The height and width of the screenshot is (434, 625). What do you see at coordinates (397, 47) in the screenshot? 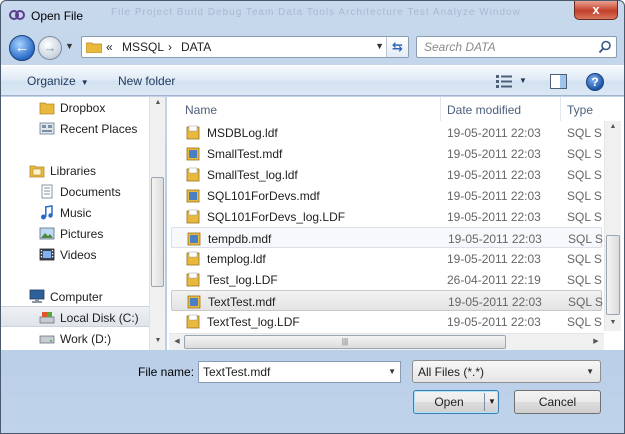
I see `refresh-button: ⇆` at bounding box center [397, 47].